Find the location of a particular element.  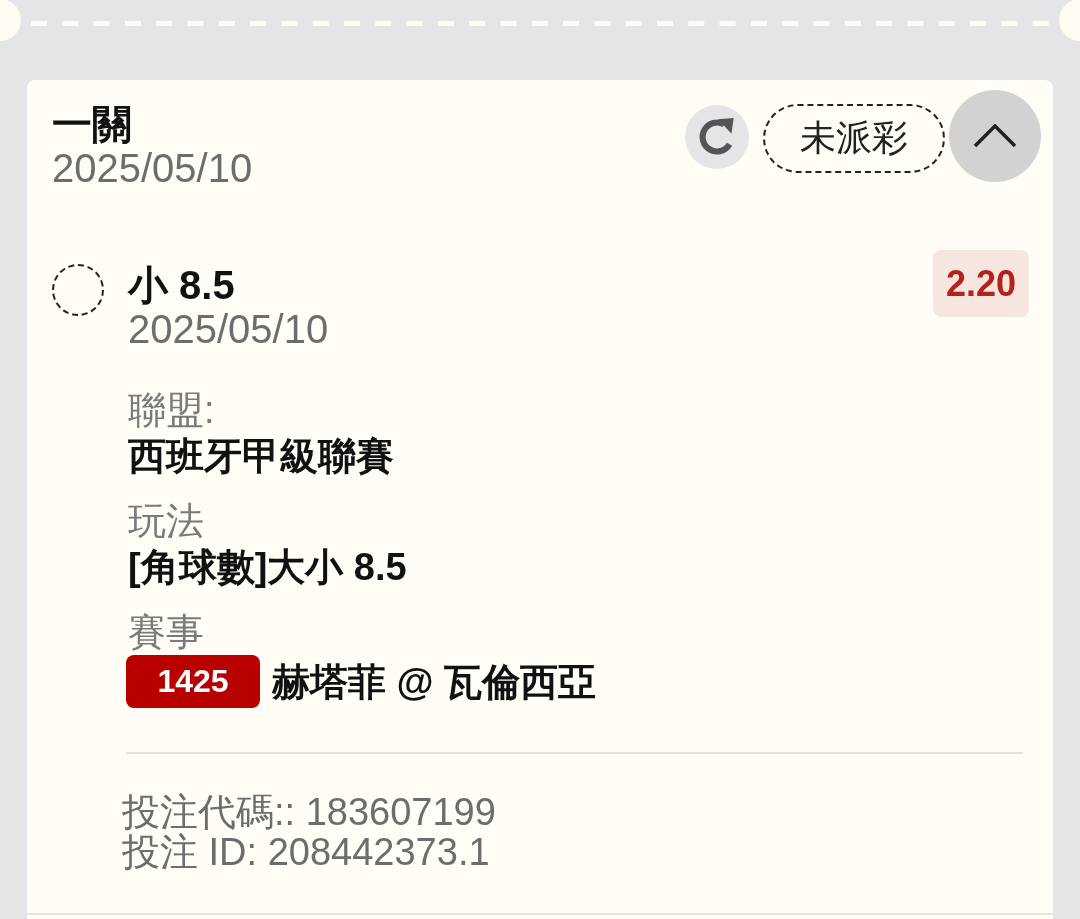

field-label: 聯盟: is located at coordinates (172, 410).